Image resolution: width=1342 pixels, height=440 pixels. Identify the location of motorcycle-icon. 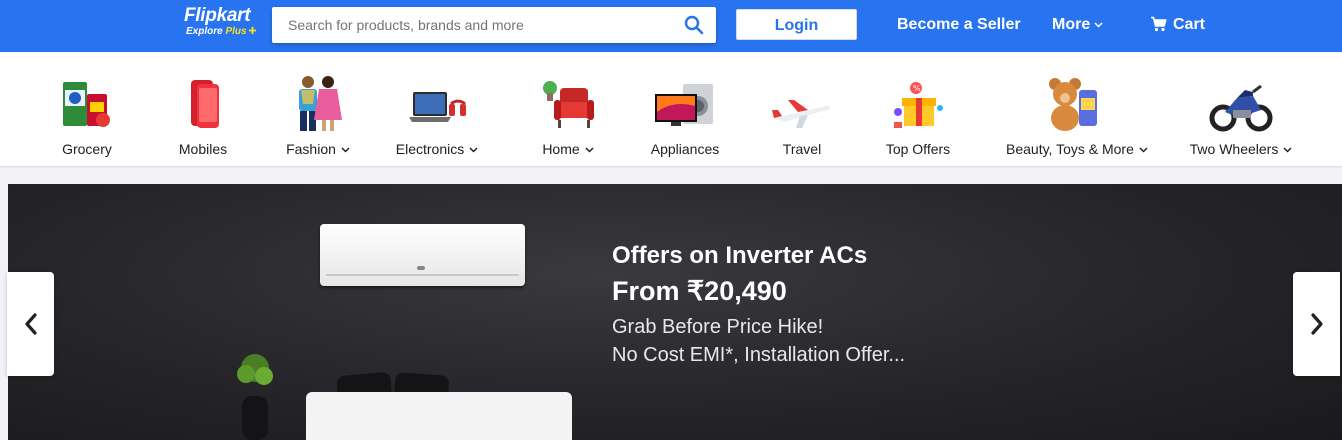
(1241, 99).